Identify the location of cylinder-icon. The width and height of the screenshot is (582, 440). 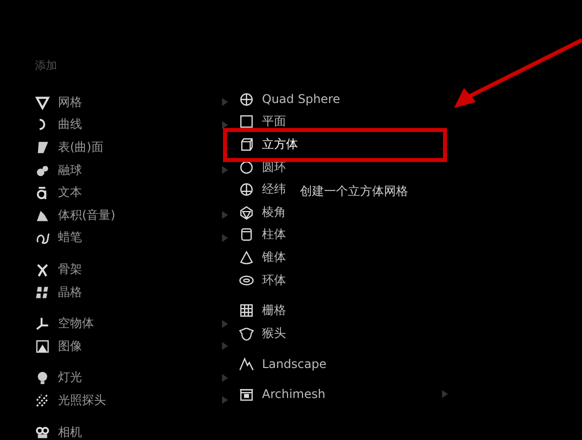
(246, 234).